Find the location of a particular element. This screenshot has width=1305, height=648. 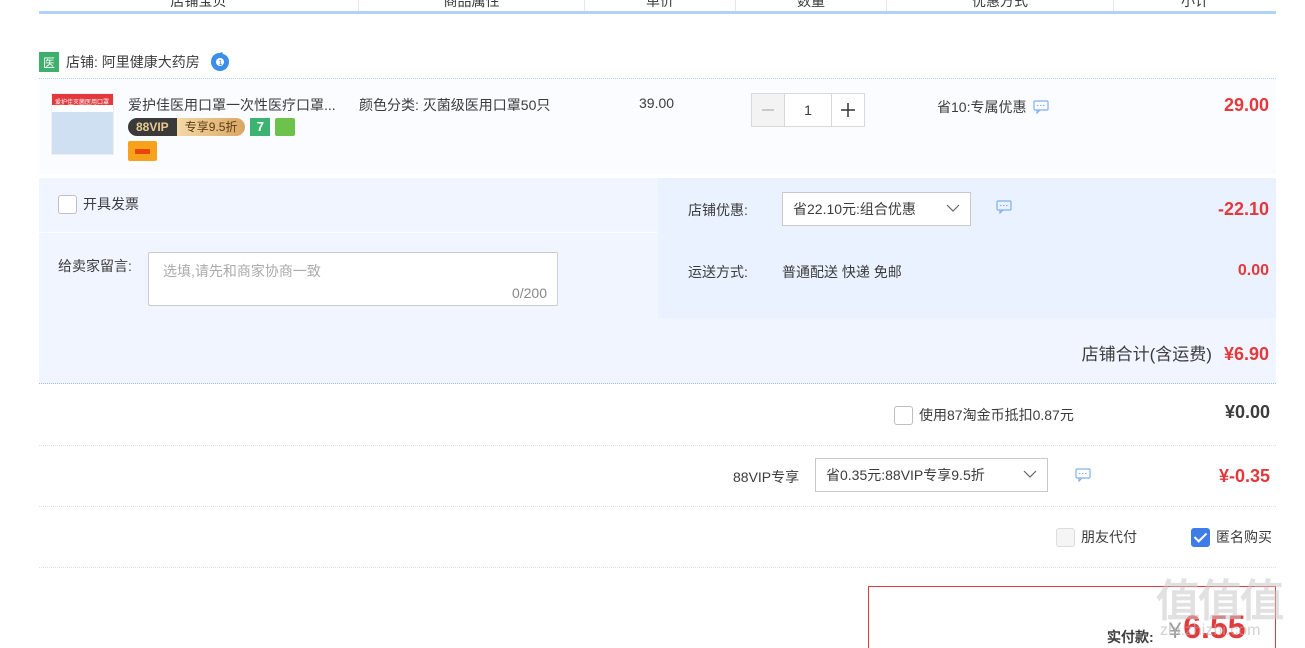

shop-promo-select: 省22.10元:组合优惠 is located at coordinates (876, 209).